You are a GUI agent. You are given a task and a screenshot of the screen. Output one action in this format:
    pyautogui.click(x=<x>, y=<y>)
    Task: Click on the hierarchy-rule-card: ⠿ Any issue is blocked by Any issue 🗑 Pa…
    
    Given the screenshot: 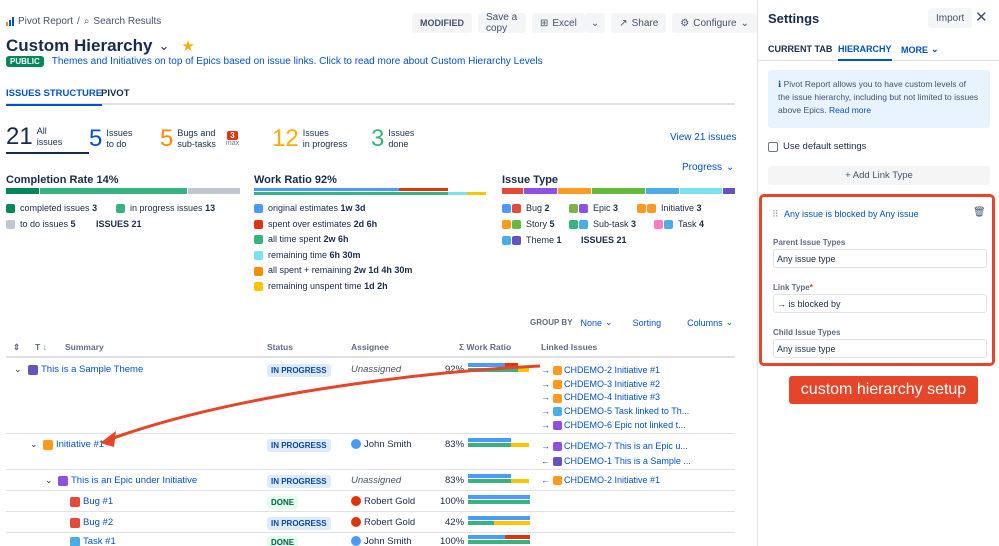 What is the action you would take?
    pyautogui.click(x=877, y=280)
    